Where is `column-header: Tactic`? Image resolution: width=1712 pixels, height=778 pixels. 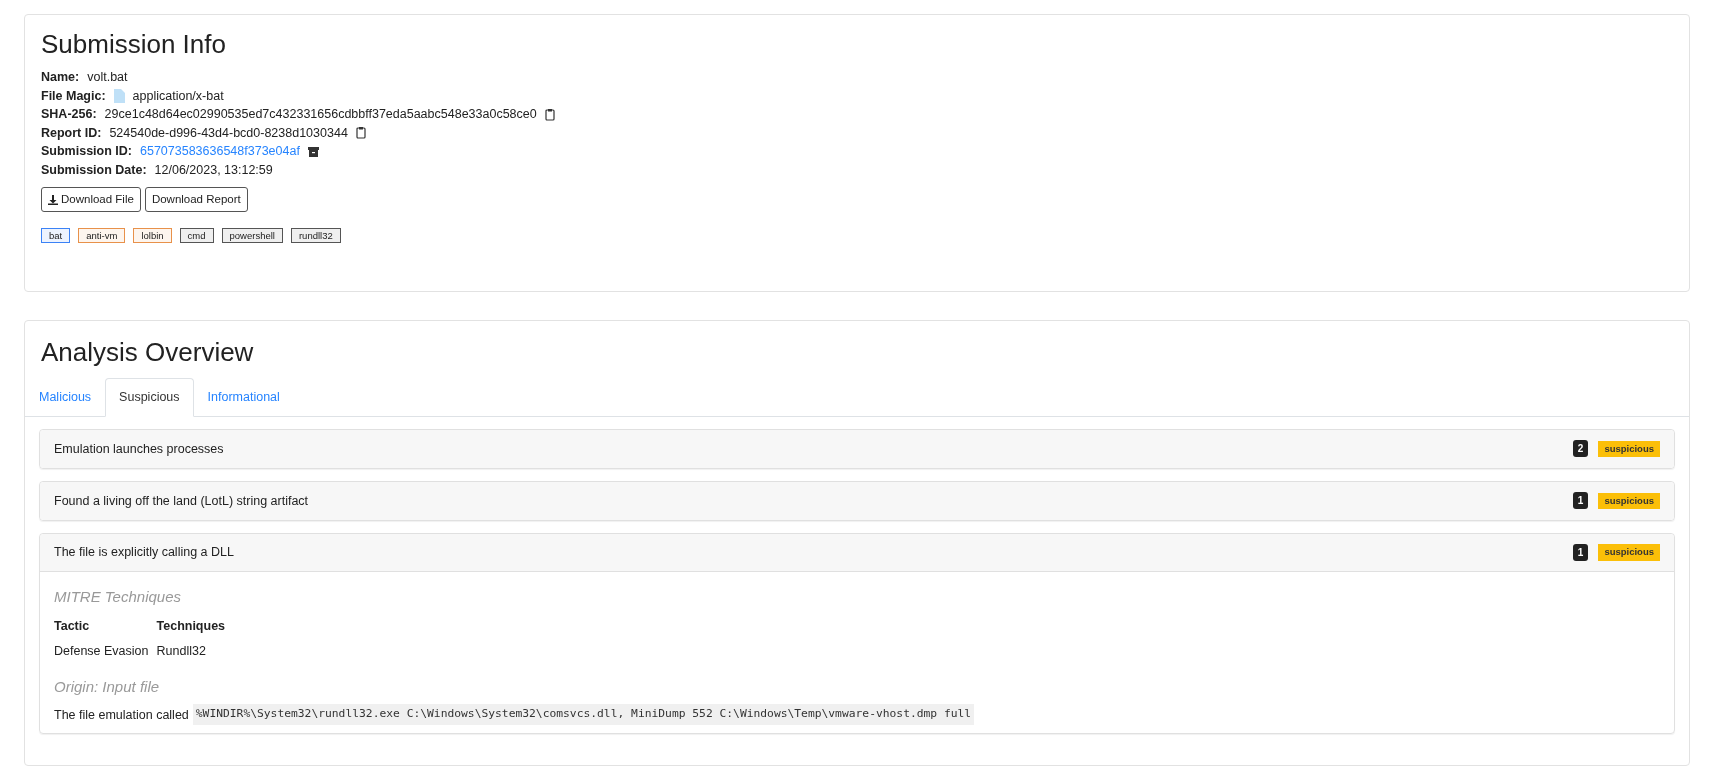 column-header: Tactic is located at coordinates (105, 627).